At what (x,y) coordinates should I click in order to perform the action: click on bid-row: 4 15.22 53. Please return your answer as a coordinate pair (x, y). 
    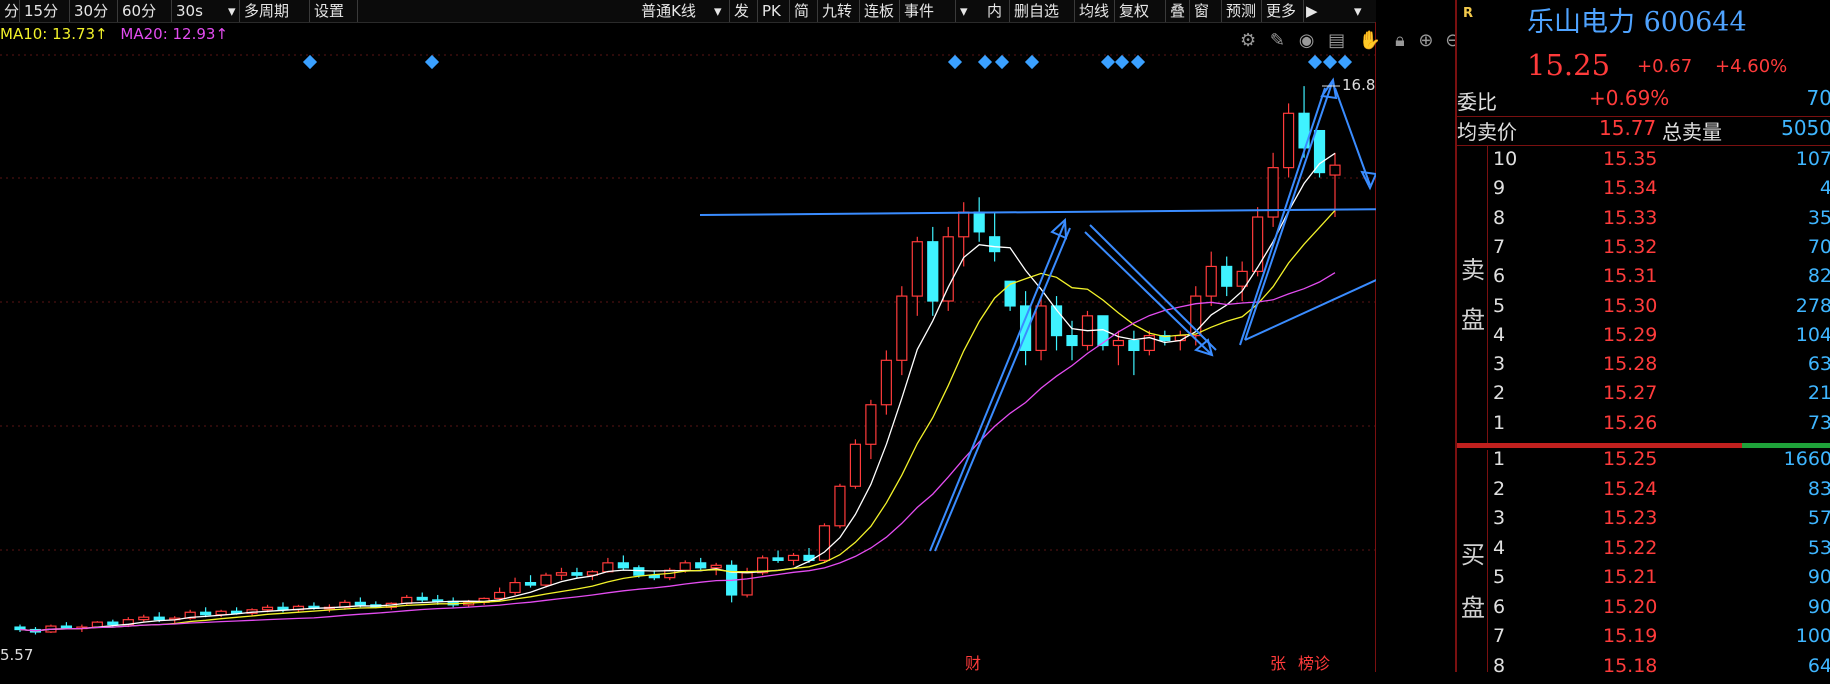
    Looking at the image, I should click on (1661, 551).